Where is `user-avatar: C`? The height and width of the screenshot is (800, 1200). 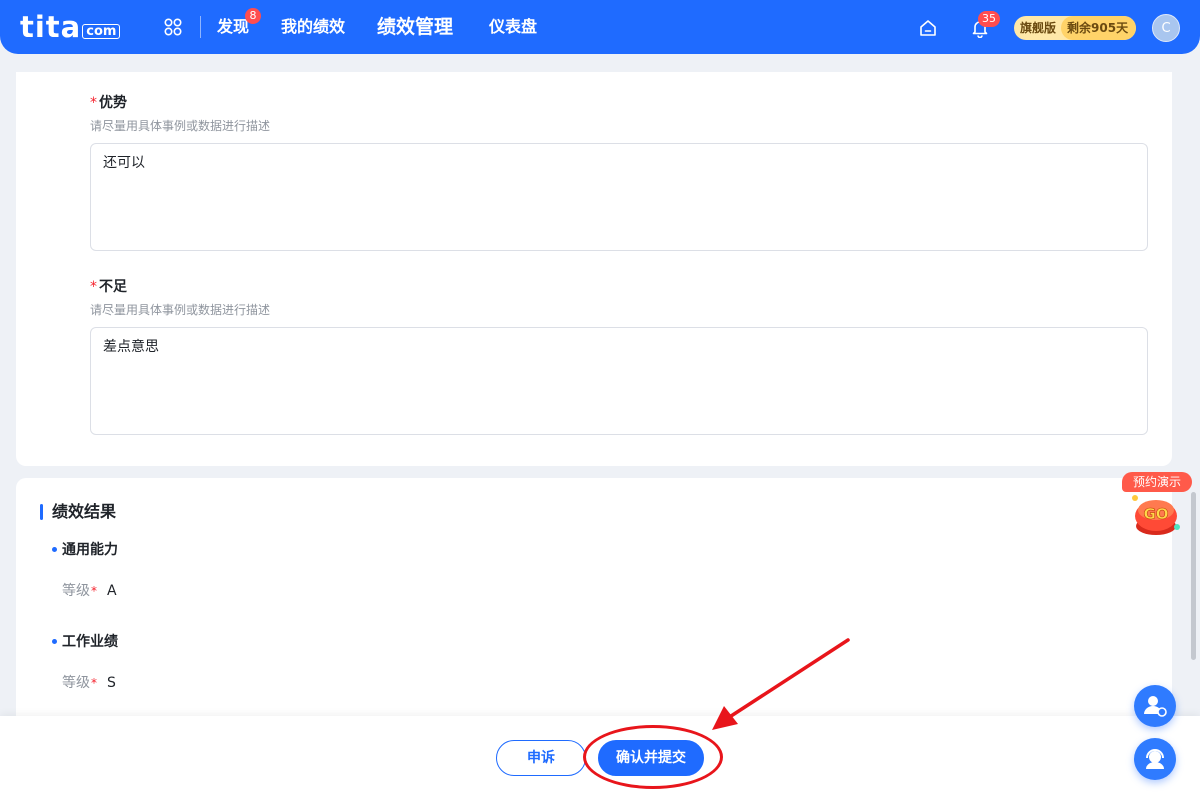
user-avatar: C is located at coordinates (1166, 28).